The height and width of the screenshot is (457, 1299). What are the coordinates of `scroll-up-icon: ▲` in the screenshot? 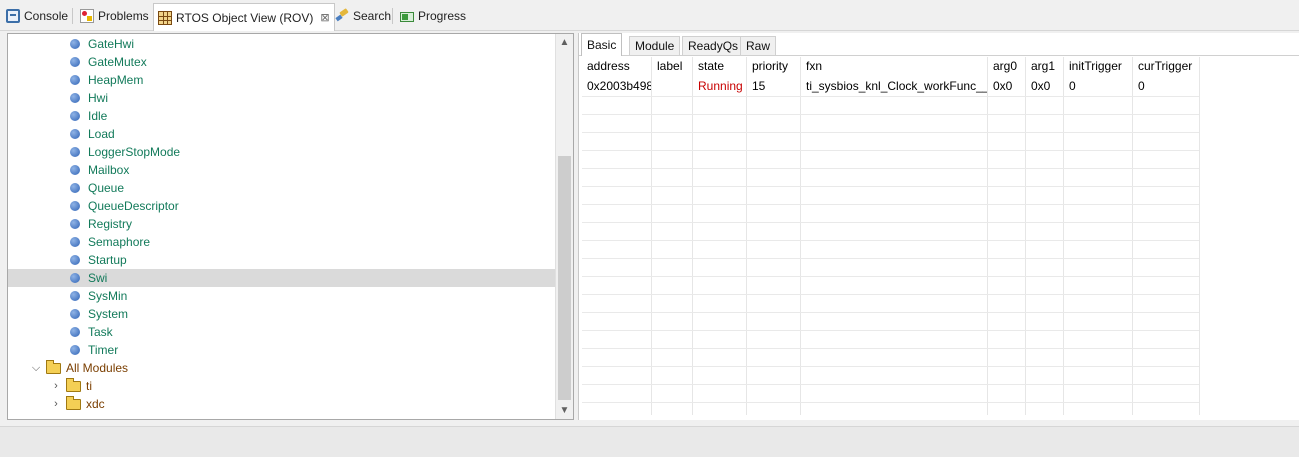 It's located at (564, 42).